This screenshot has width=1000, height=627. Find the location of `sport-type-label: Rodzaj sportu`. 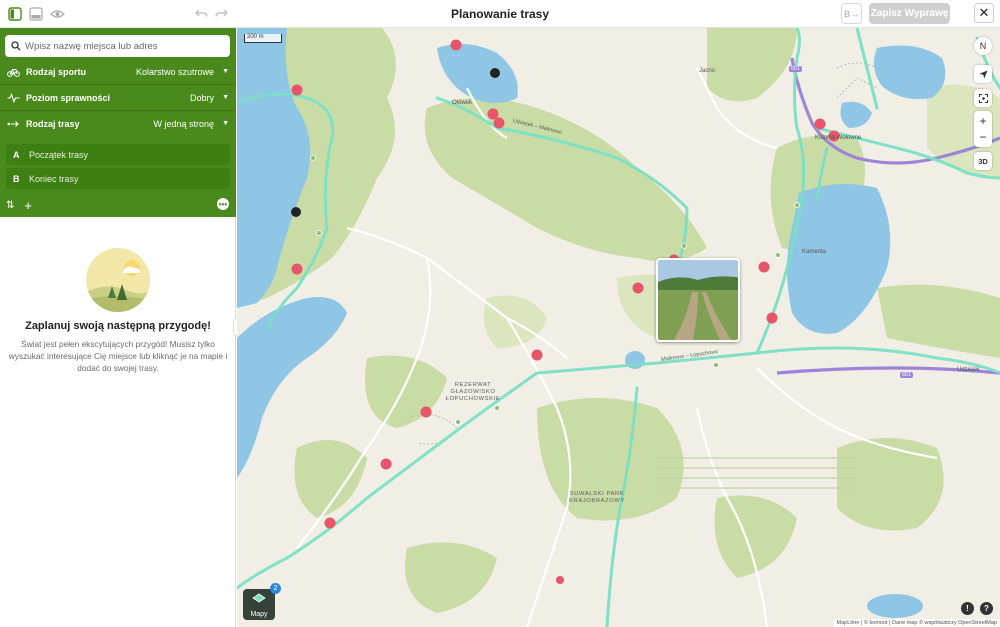

sport-type-label: Rodzaj sportu is located at coordinates (56, 71).